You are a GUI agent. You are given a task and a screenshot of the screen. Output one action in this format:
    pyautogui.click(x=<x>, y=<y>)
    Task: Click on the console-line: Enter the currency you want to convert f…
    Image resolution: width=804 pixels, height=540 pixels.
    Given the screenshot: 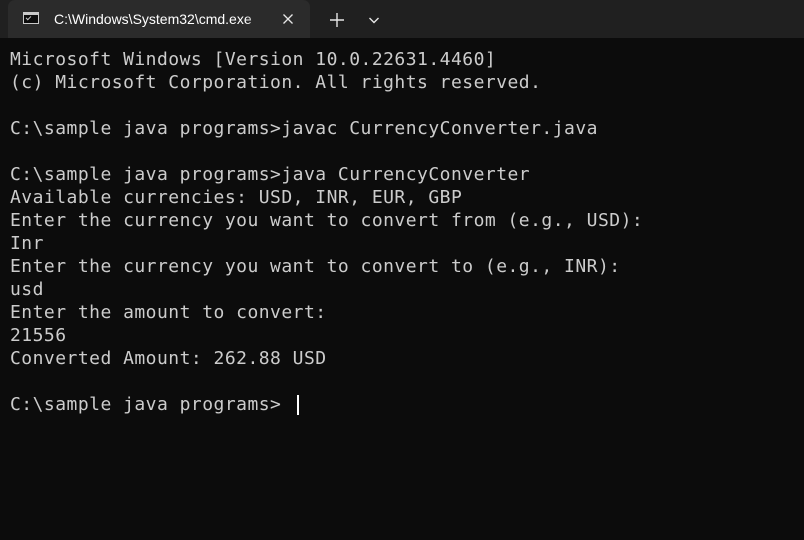 What is the action you would take?
    pyautogui.click(x=327, y=220)
    